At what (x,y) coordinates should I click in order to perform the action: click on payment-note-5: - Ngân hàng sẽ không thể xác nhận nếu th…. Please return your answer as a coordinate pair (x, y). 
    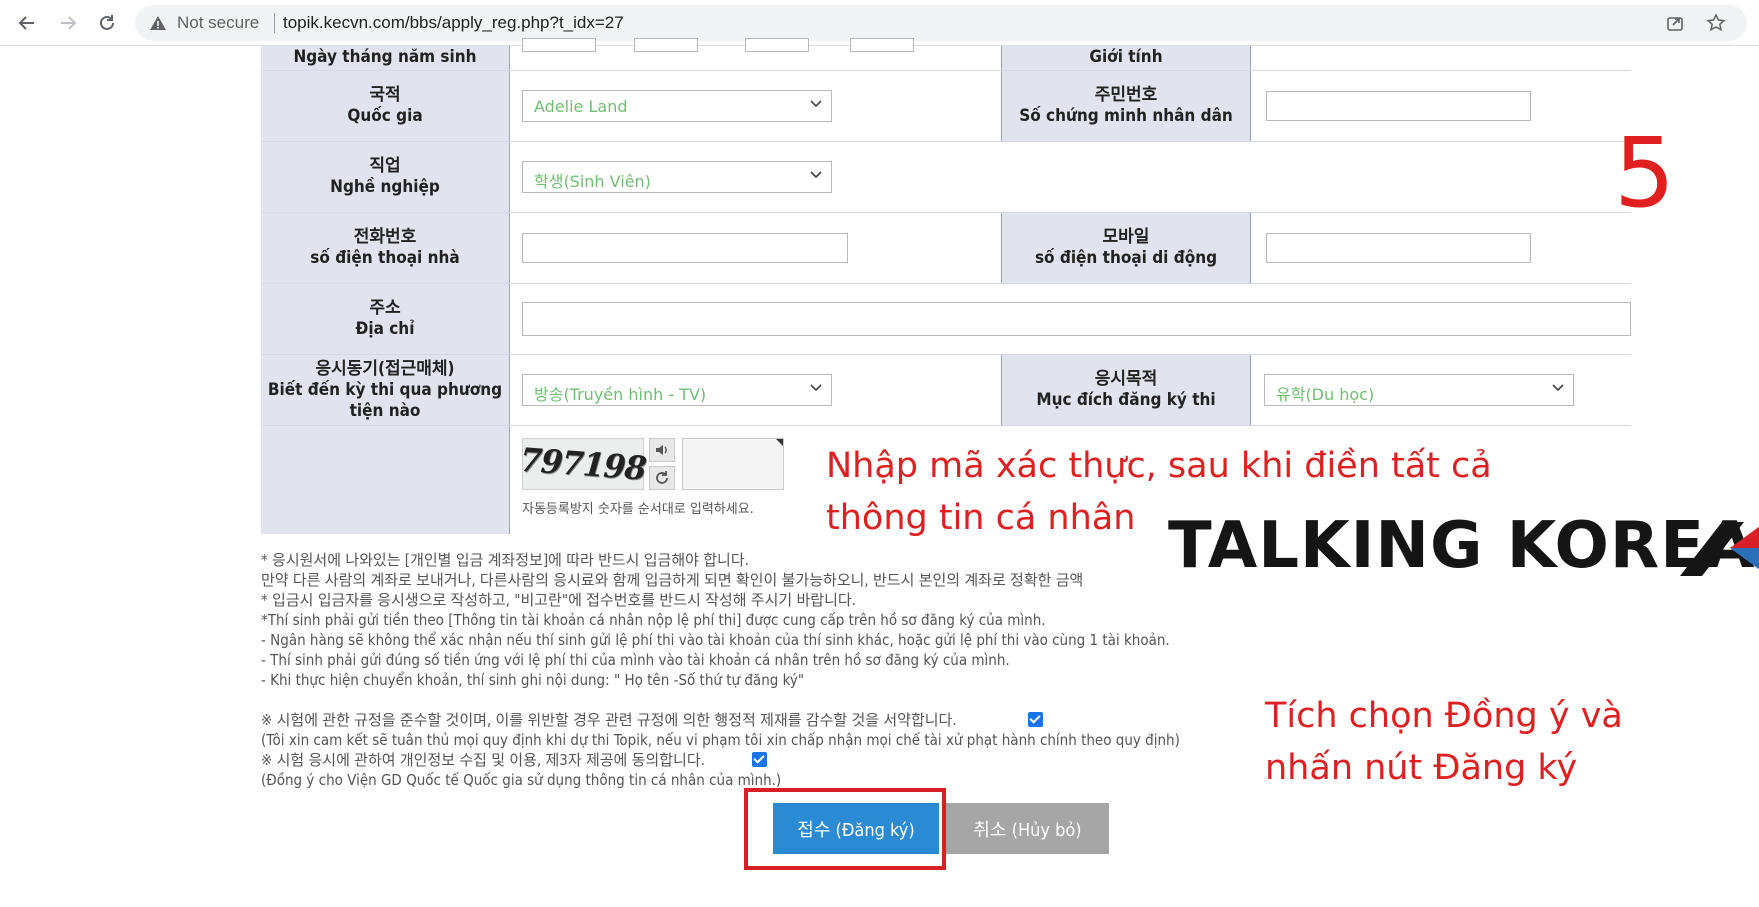
    Looking at the image, I should click on (715, 640).